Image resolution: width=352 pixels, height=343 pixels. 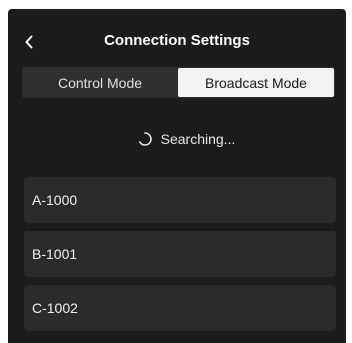 What do you see at coordinates (100, 82) in the screenshot?
I see `tab-control-mode: Control Mode` at bounding box center [100, 82].